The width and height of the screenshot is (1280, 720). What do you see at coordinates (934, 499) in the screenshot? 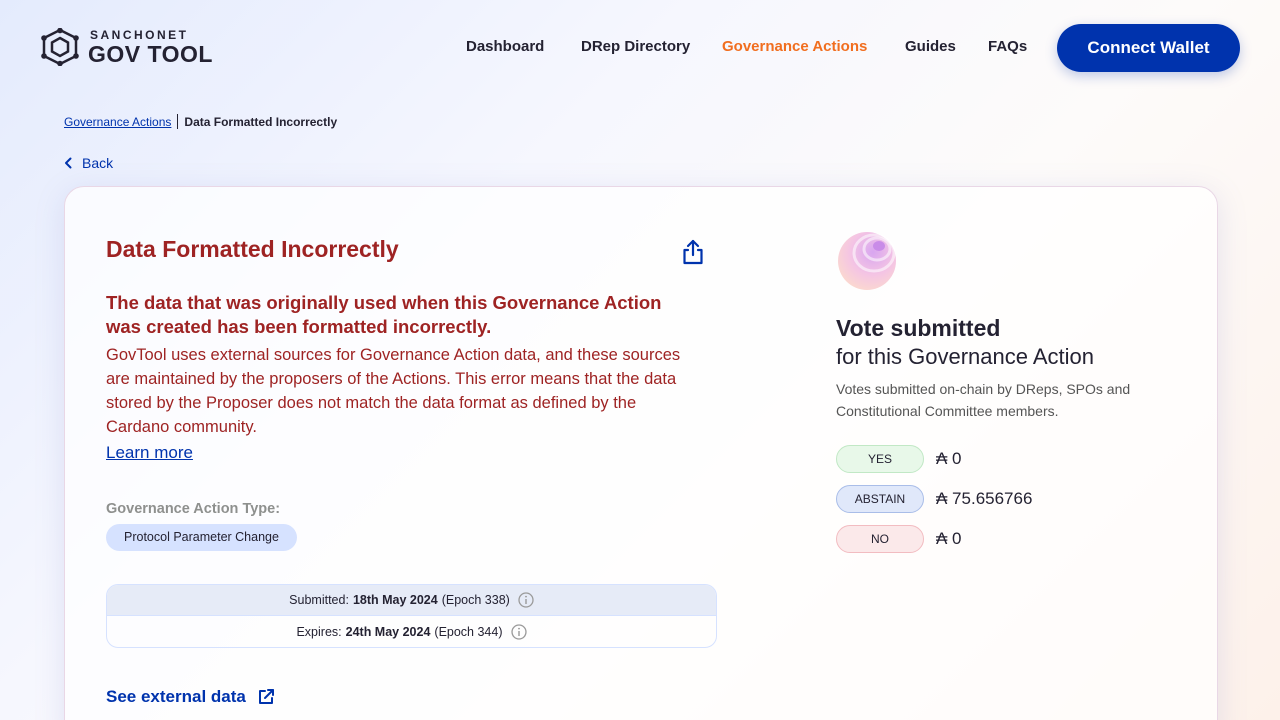
I see `vote-row-abstain: ABSTAIN ₳ 75.656766` at bounding box center [934, 499].